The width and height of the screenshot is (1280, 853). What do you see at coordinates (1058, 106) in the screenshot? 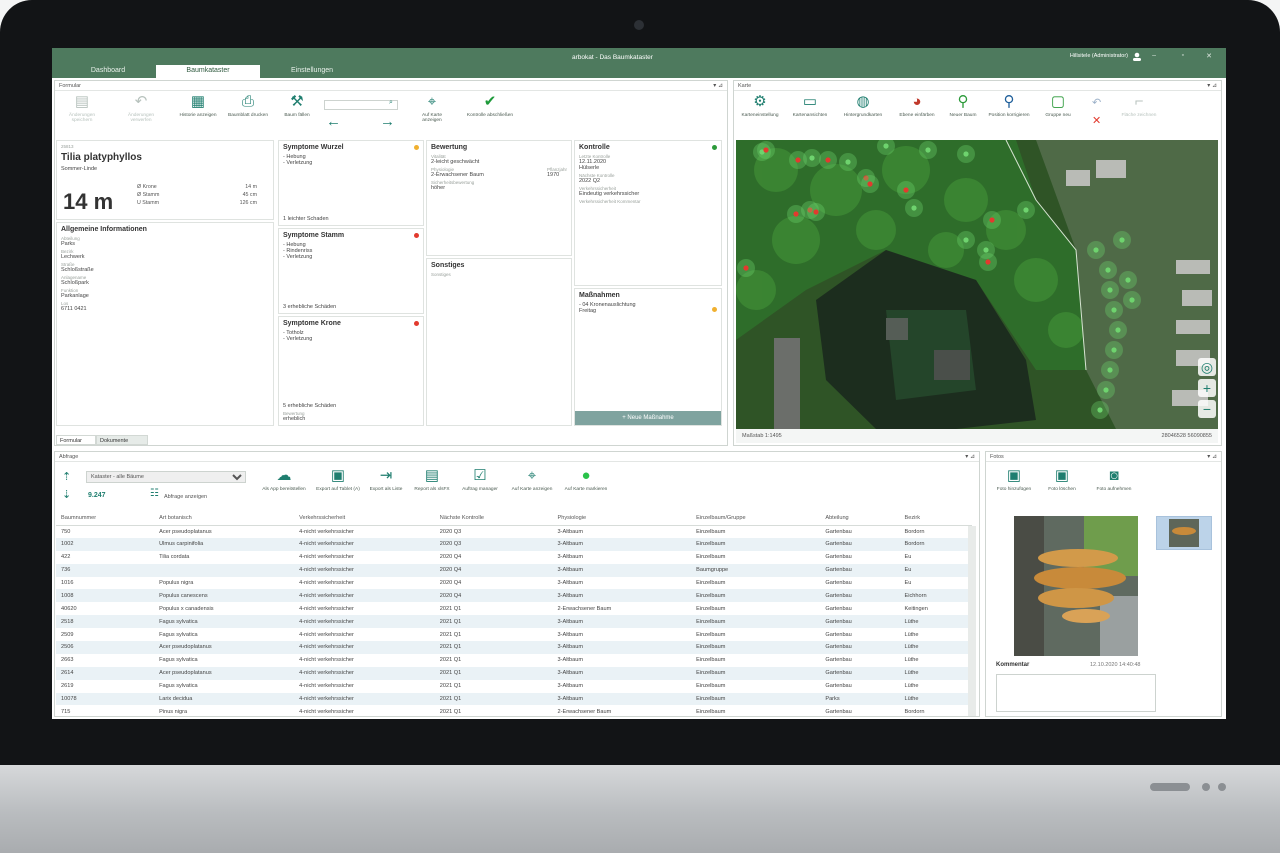
I see `new-group-button: ▢ Gruppe neu` at bounding box center [1058, 106].